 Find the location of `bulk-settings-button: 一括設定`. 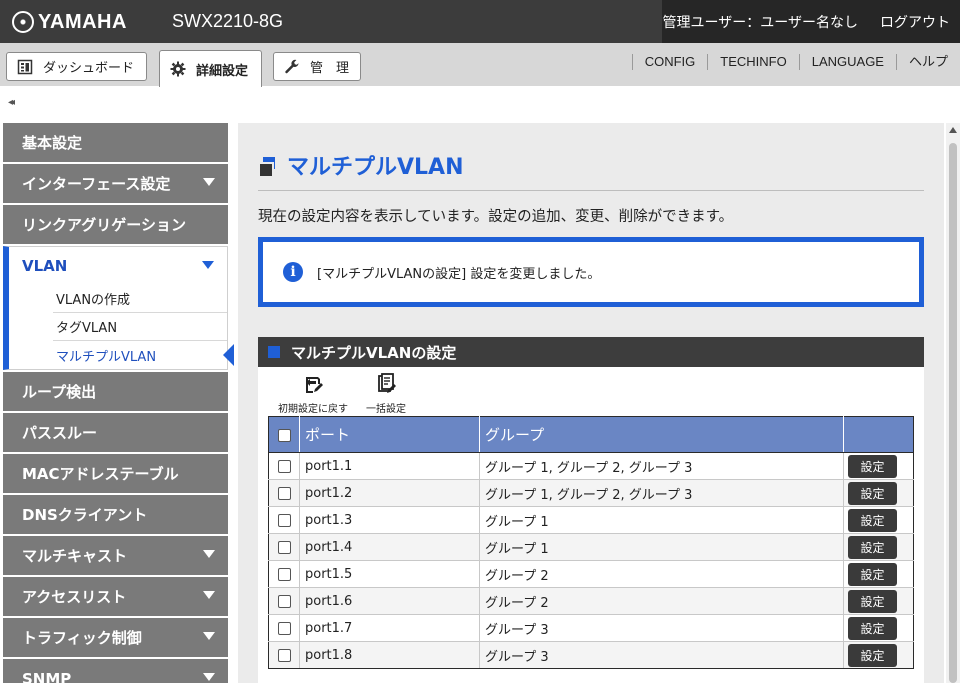

bulk-settings-button: 一括設定 is located at coordinates (386, 394).